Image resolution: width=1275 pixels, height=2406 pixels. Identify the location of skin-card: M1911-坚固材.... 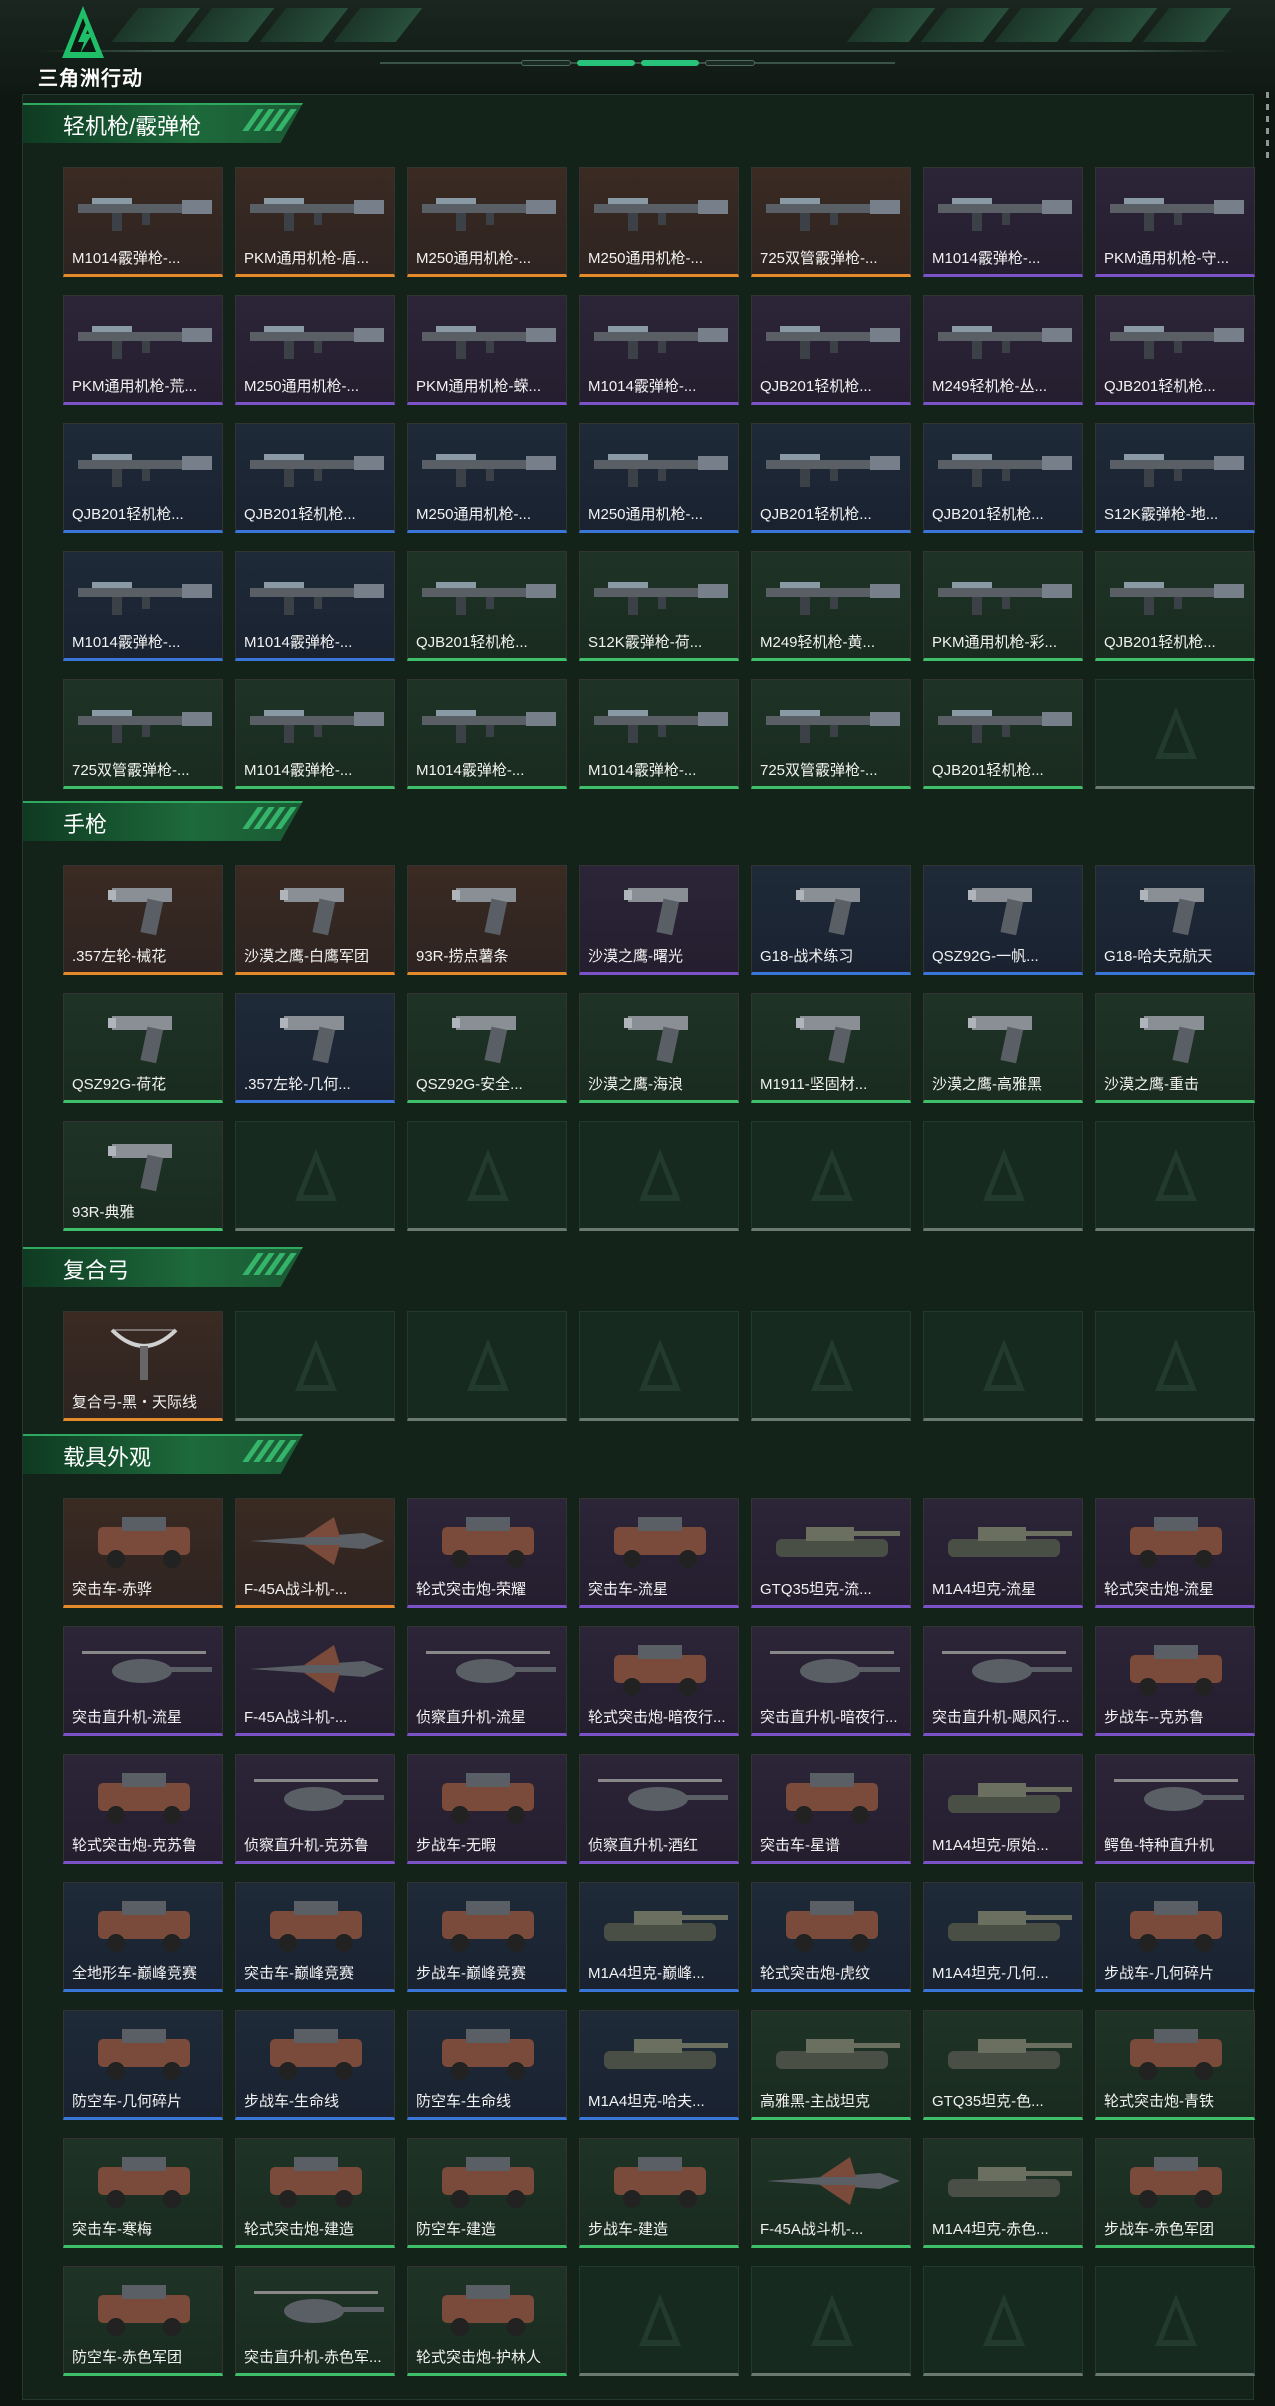
(831, 1048).